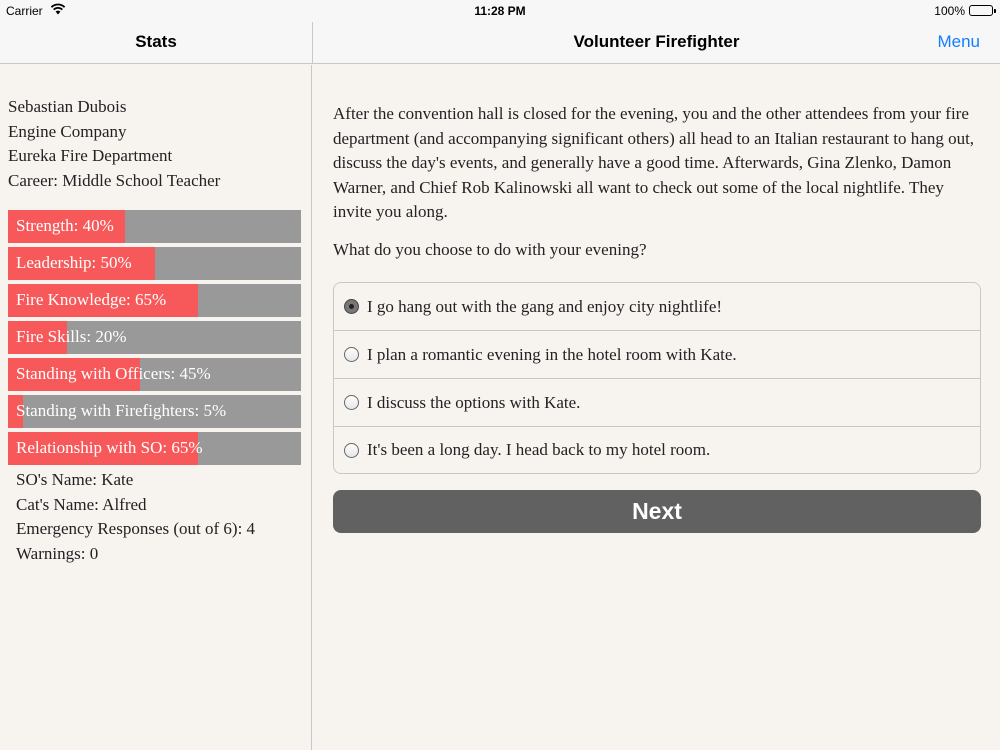 The height and width of the screenshot is (750, 1000). I want to click on stat-bar-label: Fire Skills: 20%, so click(71, 336).